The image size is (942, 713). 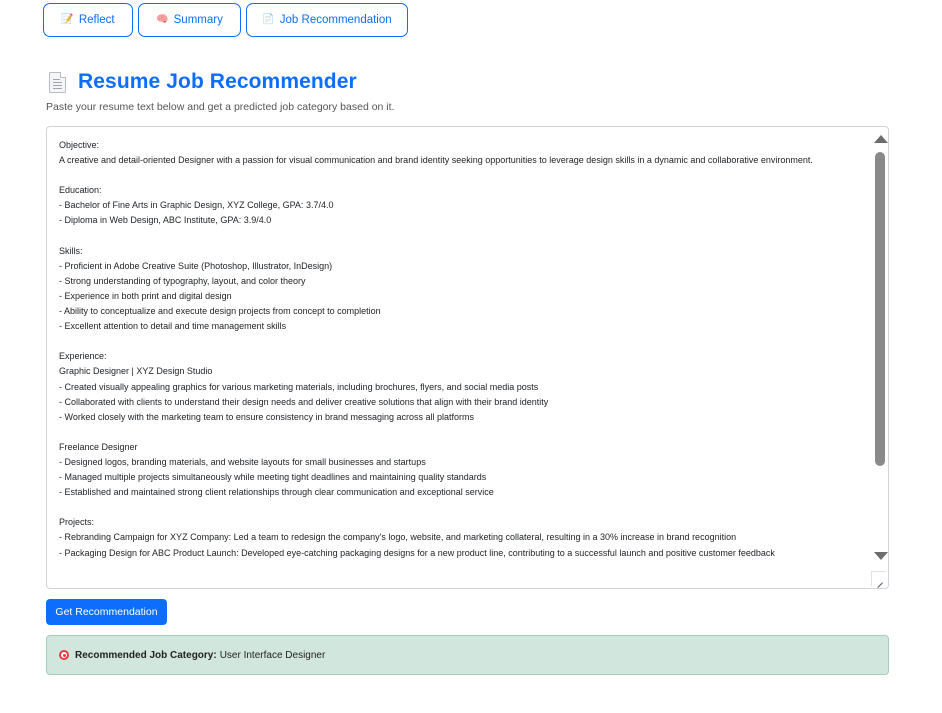 I want to click on nav-job-recommendation-button: 📄 Job Recommendation, so click(x=327, y=20).